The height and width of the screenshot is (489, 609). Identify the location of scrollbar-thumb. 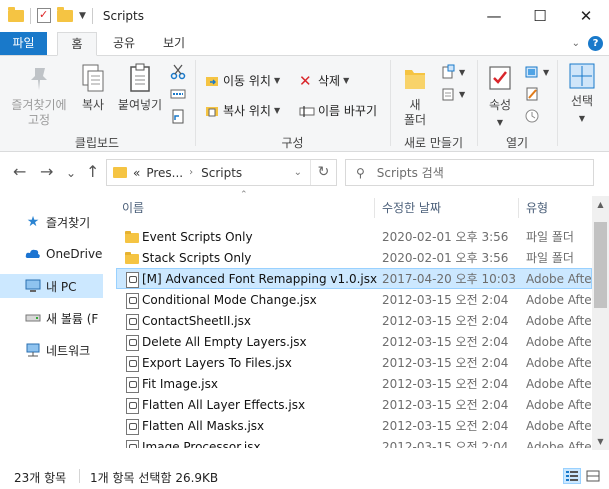
(600, 265).